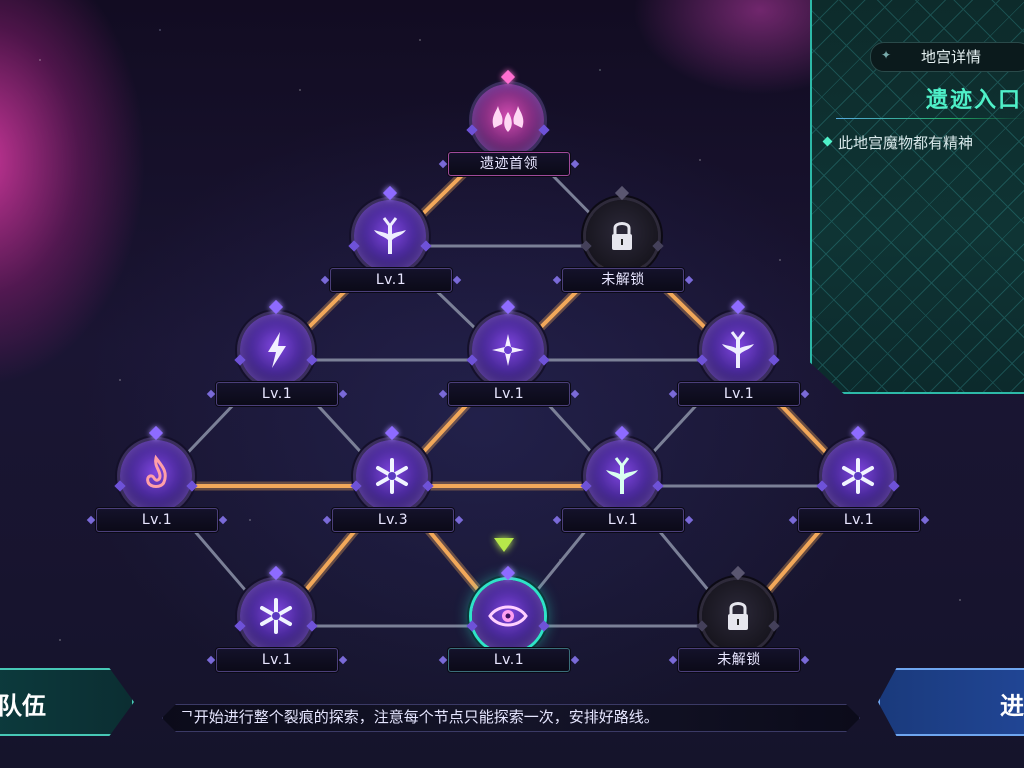  Describe the element at coordinates (906, 143) in the screenshot. I see `panel-description-text: 此地宫魔物都有精神` at that location.